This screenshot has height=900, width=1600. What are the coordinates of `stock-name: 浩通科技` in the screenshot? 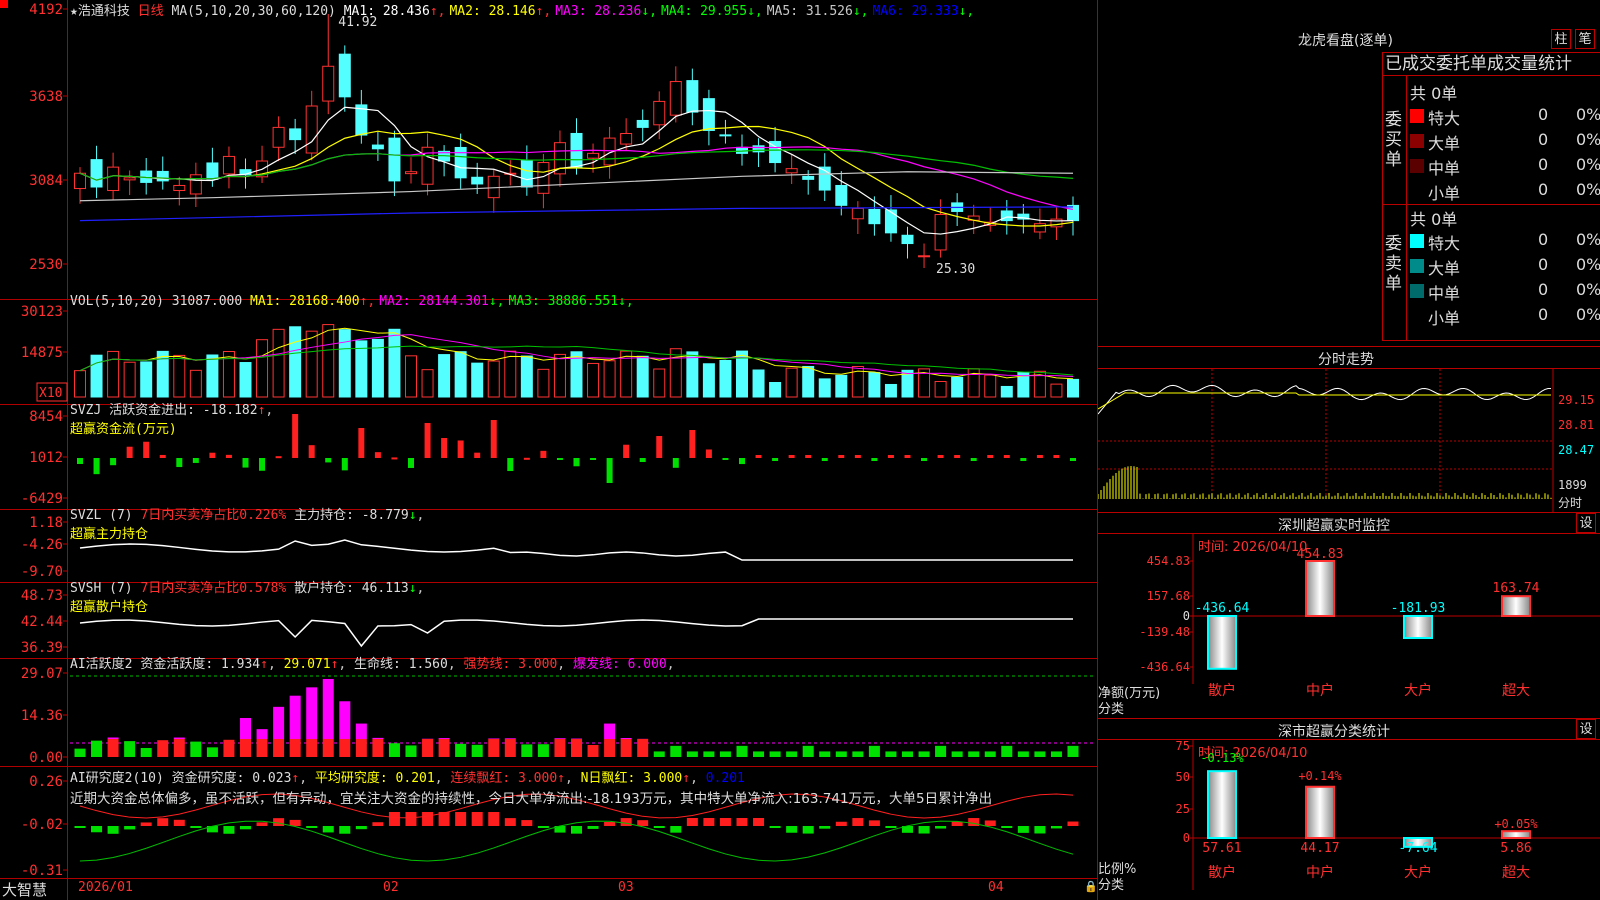 It's located at (103, 11).